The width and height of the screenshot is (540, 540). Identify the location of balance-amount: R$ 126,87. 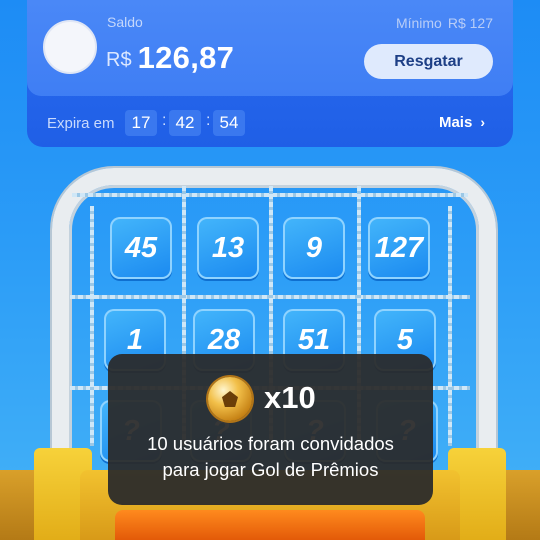
(170, 58).